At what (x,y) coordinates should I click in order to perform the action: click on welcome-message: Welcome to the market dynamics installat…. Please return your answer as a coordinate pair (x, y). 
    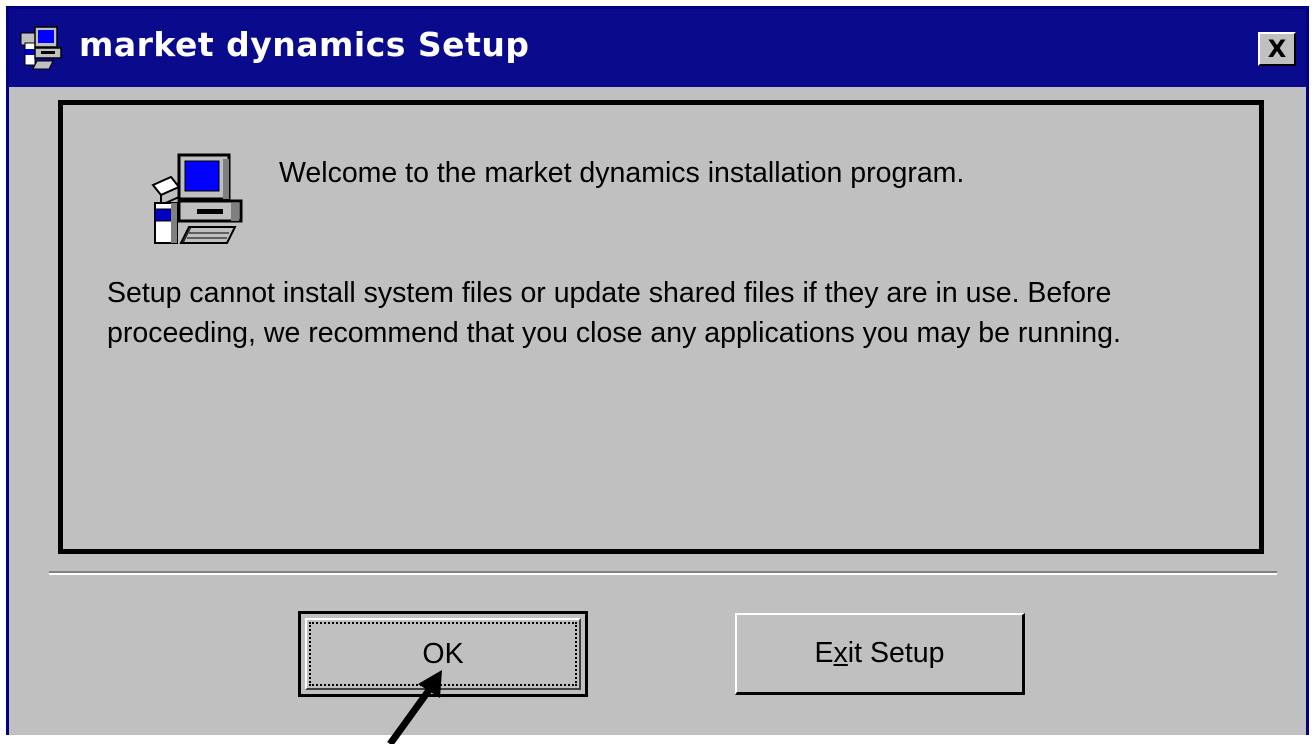
    Looking at the image, I should click on (622, 173).